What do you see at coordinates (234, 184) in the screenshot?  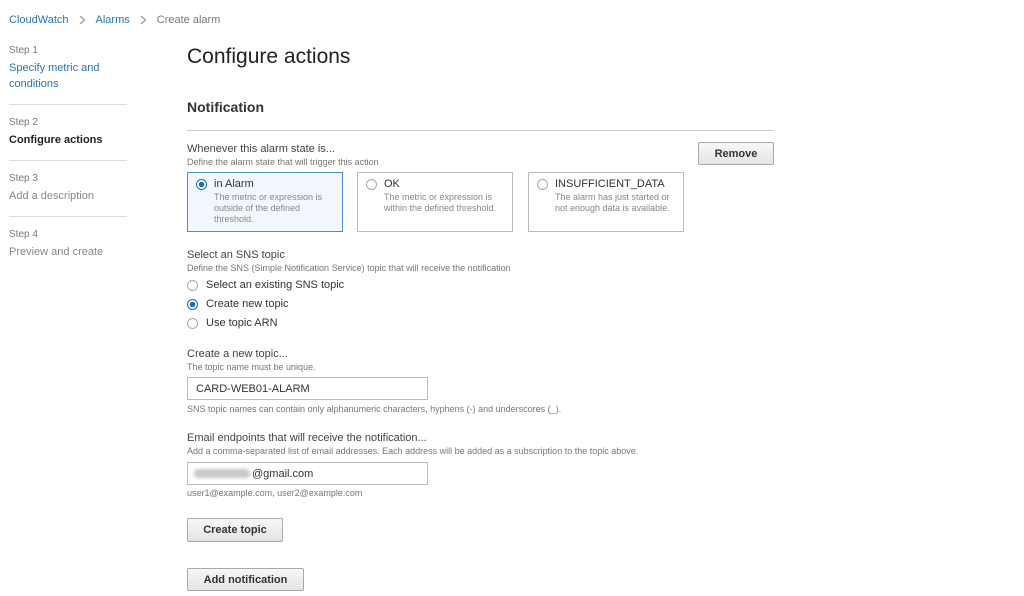 I see `option-title: in Alarm` at bounding box center [234, 184].